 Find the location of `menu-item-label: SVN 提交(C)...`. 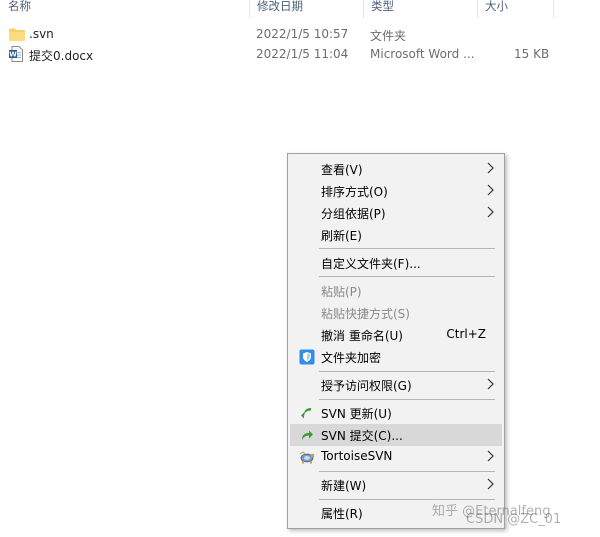

menu-item-label: SVN 提交(C)... is located at coordinates (362, 436).